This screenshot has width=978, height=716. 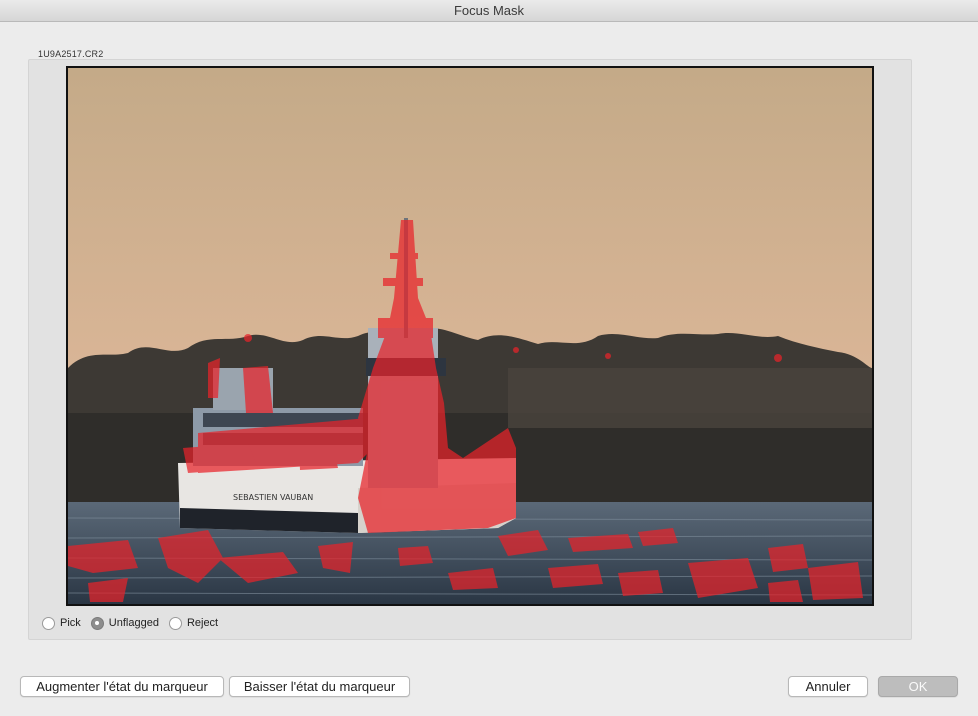 I want to click on ship-name: SEBASTIEN VAUBAN, so click(x=273, y=497).